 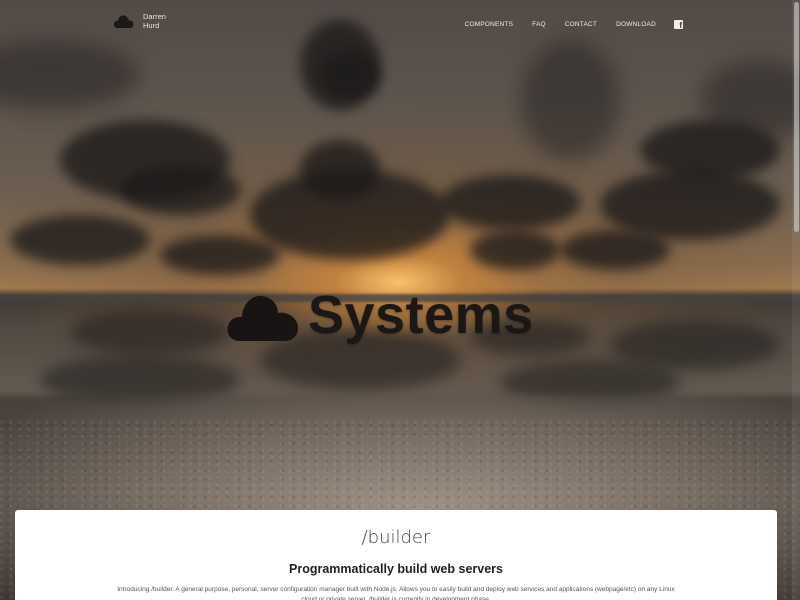 I want to click on hero-logo: Systems, so click(x=380, y=315).